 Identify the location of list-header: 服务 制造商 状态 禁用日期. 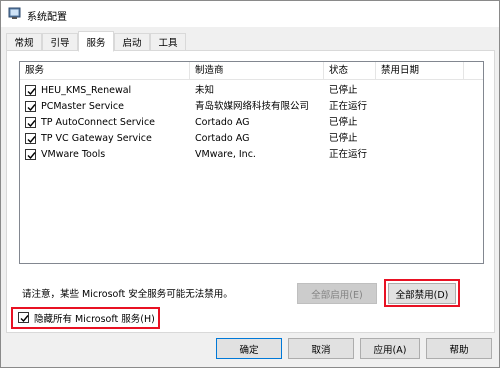
(251, 71).